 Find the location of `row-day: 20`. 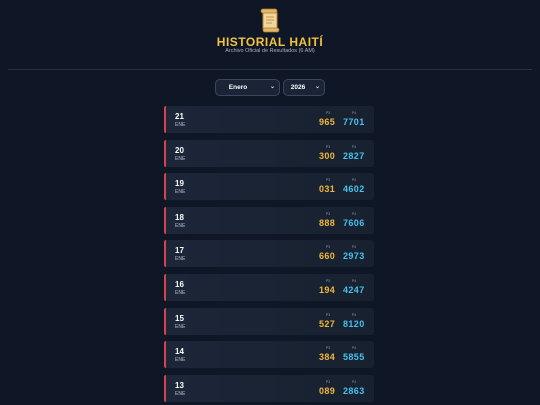

row-day: 20 is located at coordinates (179, 150).